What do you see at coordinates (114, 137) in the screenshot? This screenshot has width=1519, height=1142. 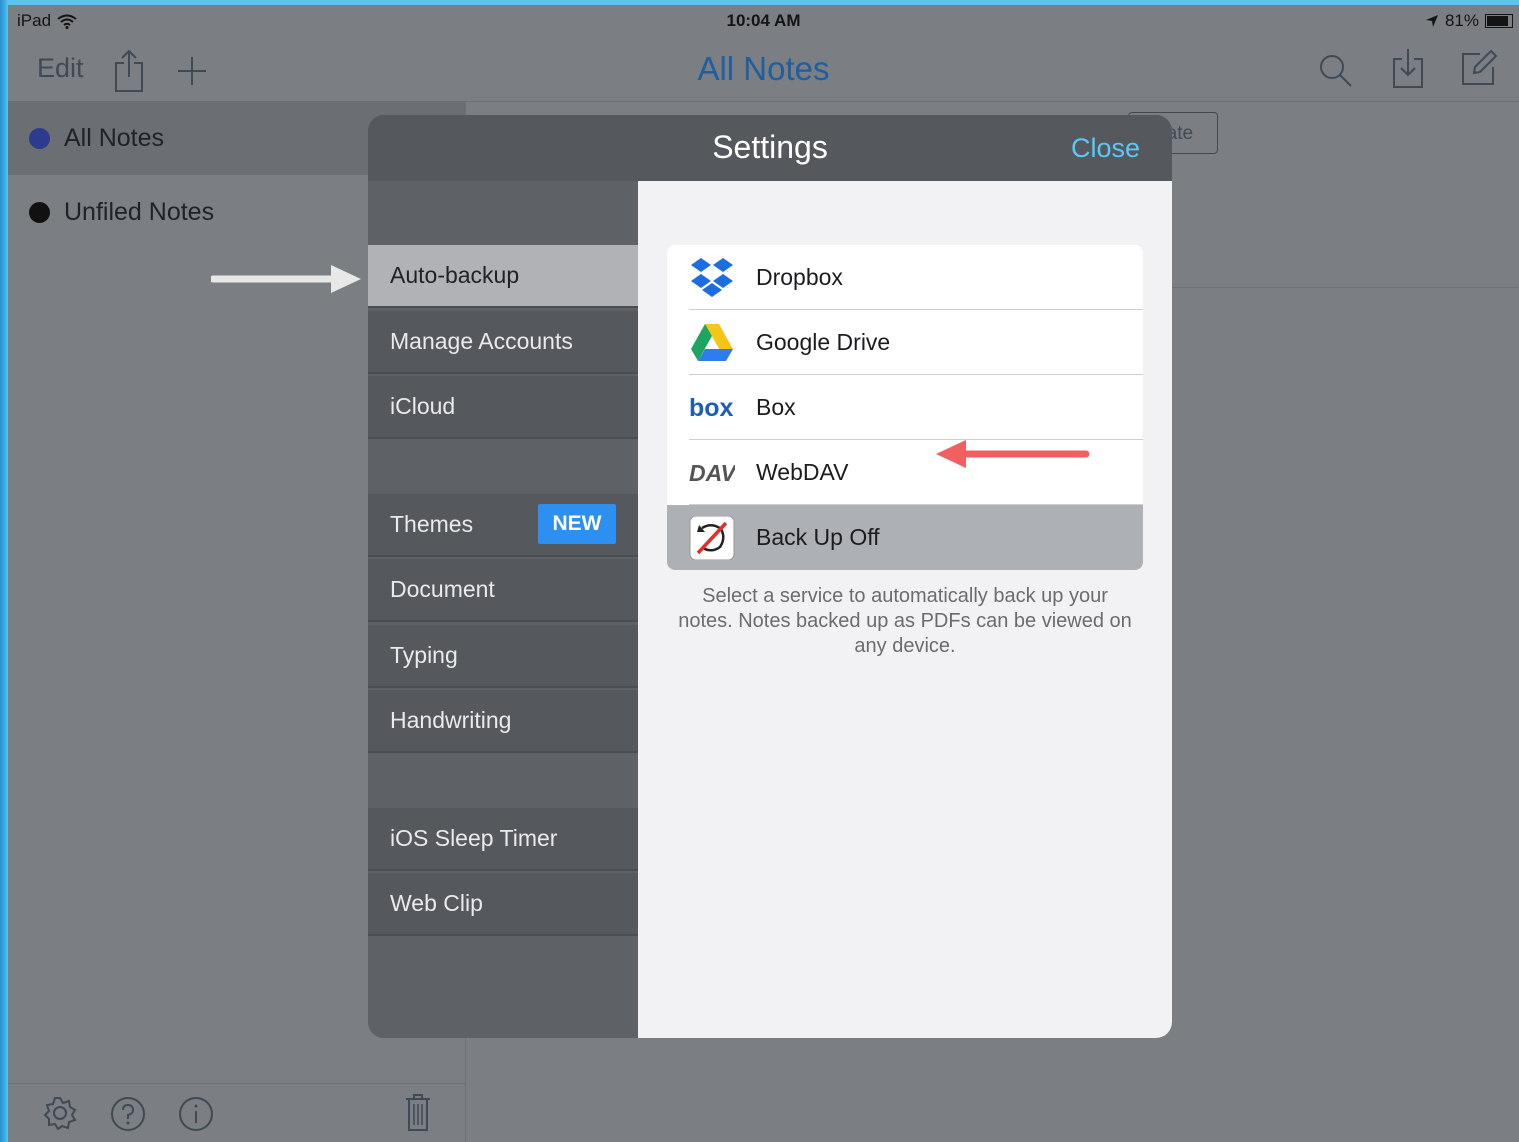 I see `sidebar-item-label: All Notes` at bounding box center [114, 137].